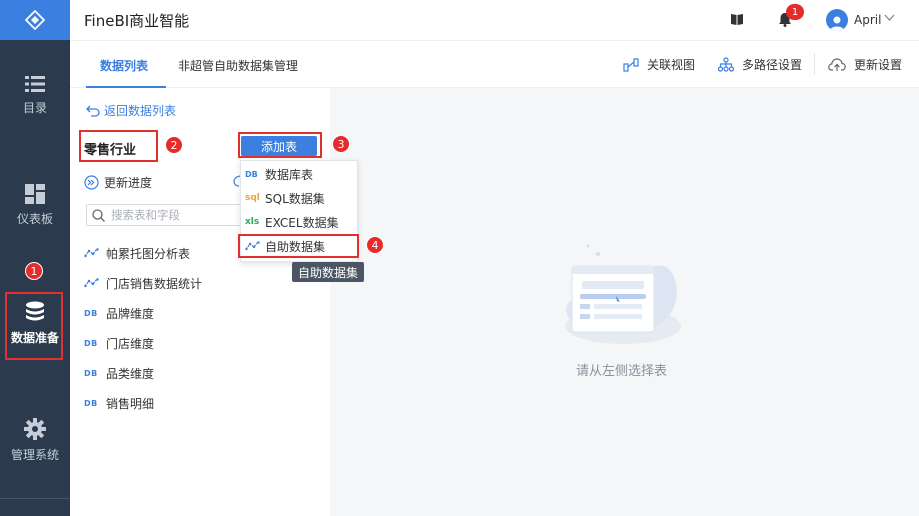  I want to click on chevron-down-icon, so click(889, 18).